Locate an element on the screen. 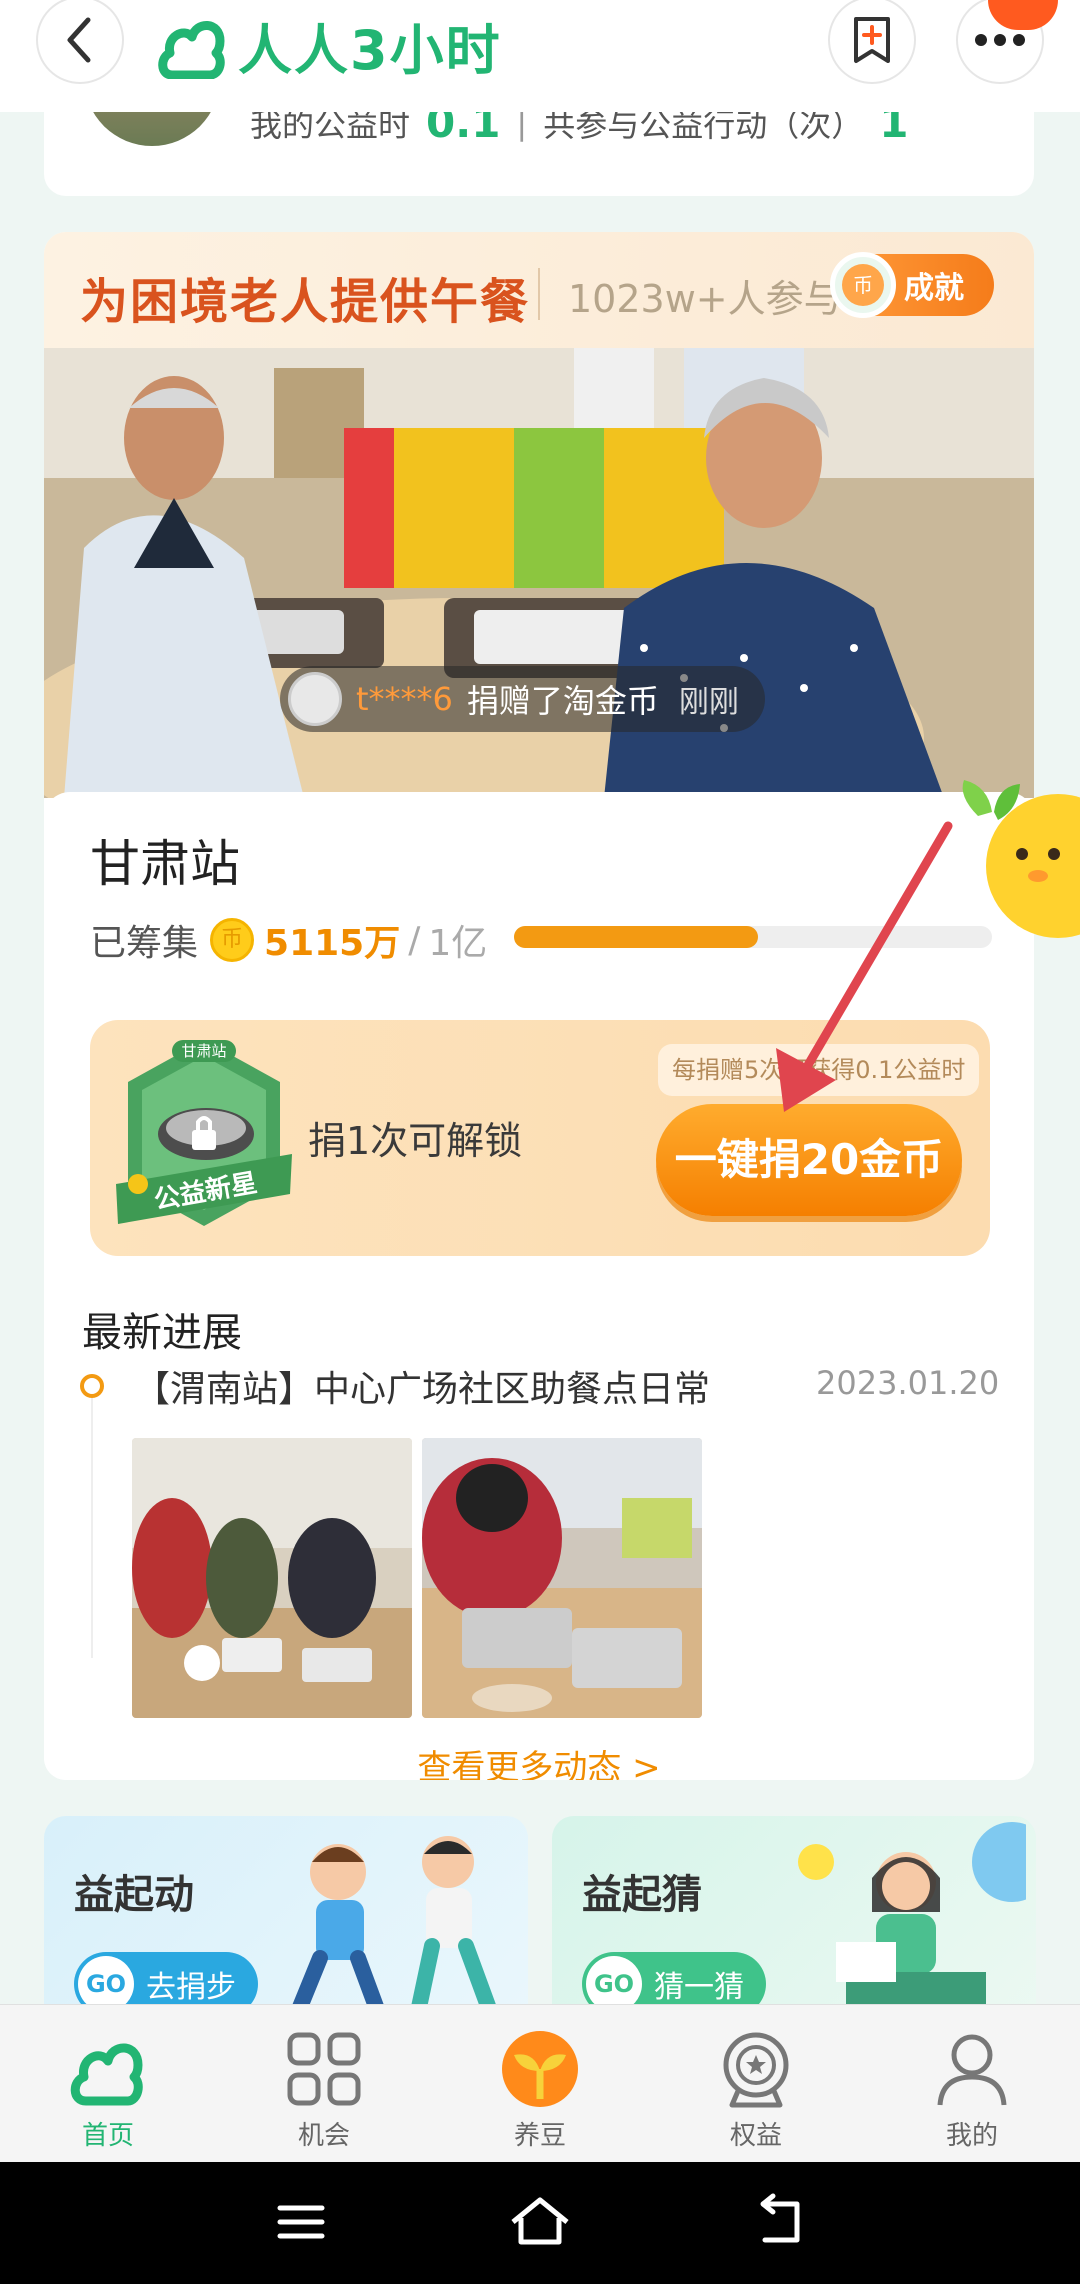 Image resolution: width=1080 pixels, height=2284 pixels. one-click-donate-button: 一键捐20金币 is located at coordinates (809, 1160).